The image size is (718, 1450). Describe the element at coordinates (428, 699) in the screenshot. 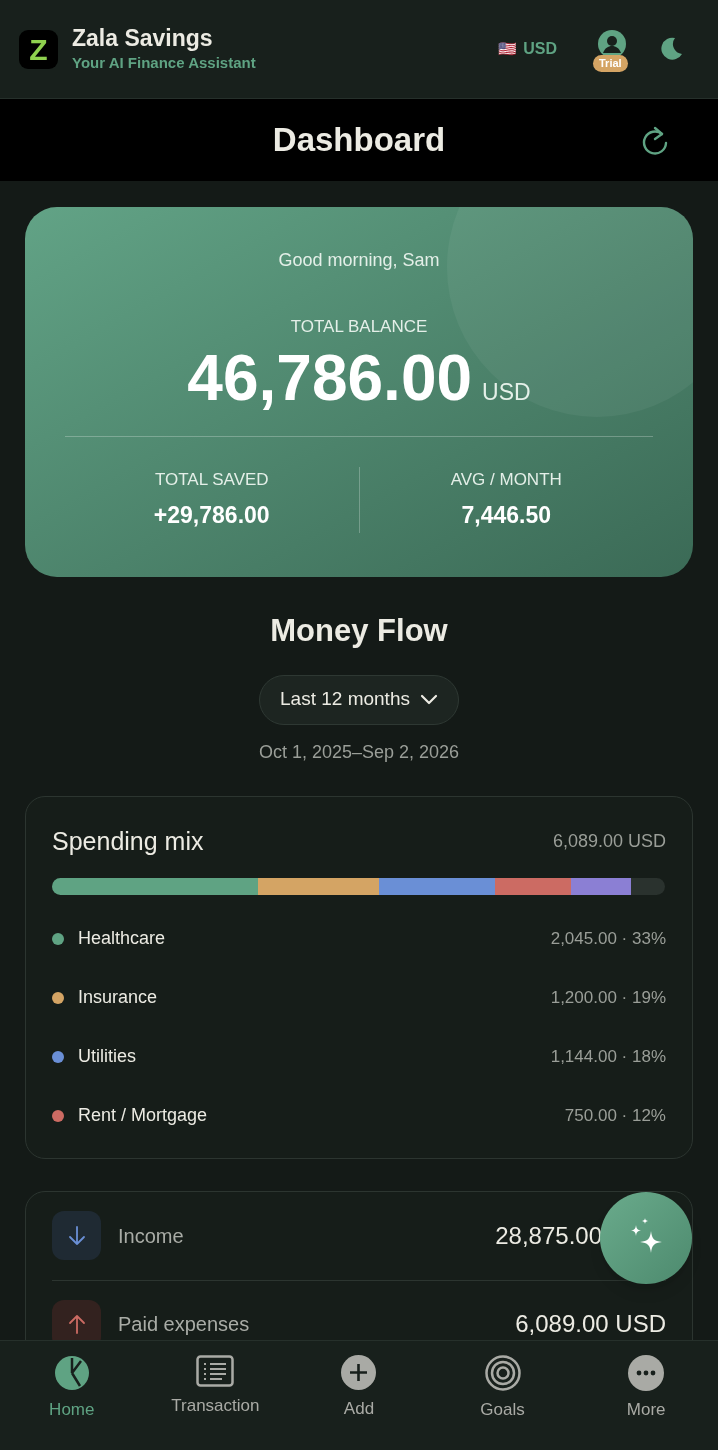

I see `chevron-down-icon` at that location.